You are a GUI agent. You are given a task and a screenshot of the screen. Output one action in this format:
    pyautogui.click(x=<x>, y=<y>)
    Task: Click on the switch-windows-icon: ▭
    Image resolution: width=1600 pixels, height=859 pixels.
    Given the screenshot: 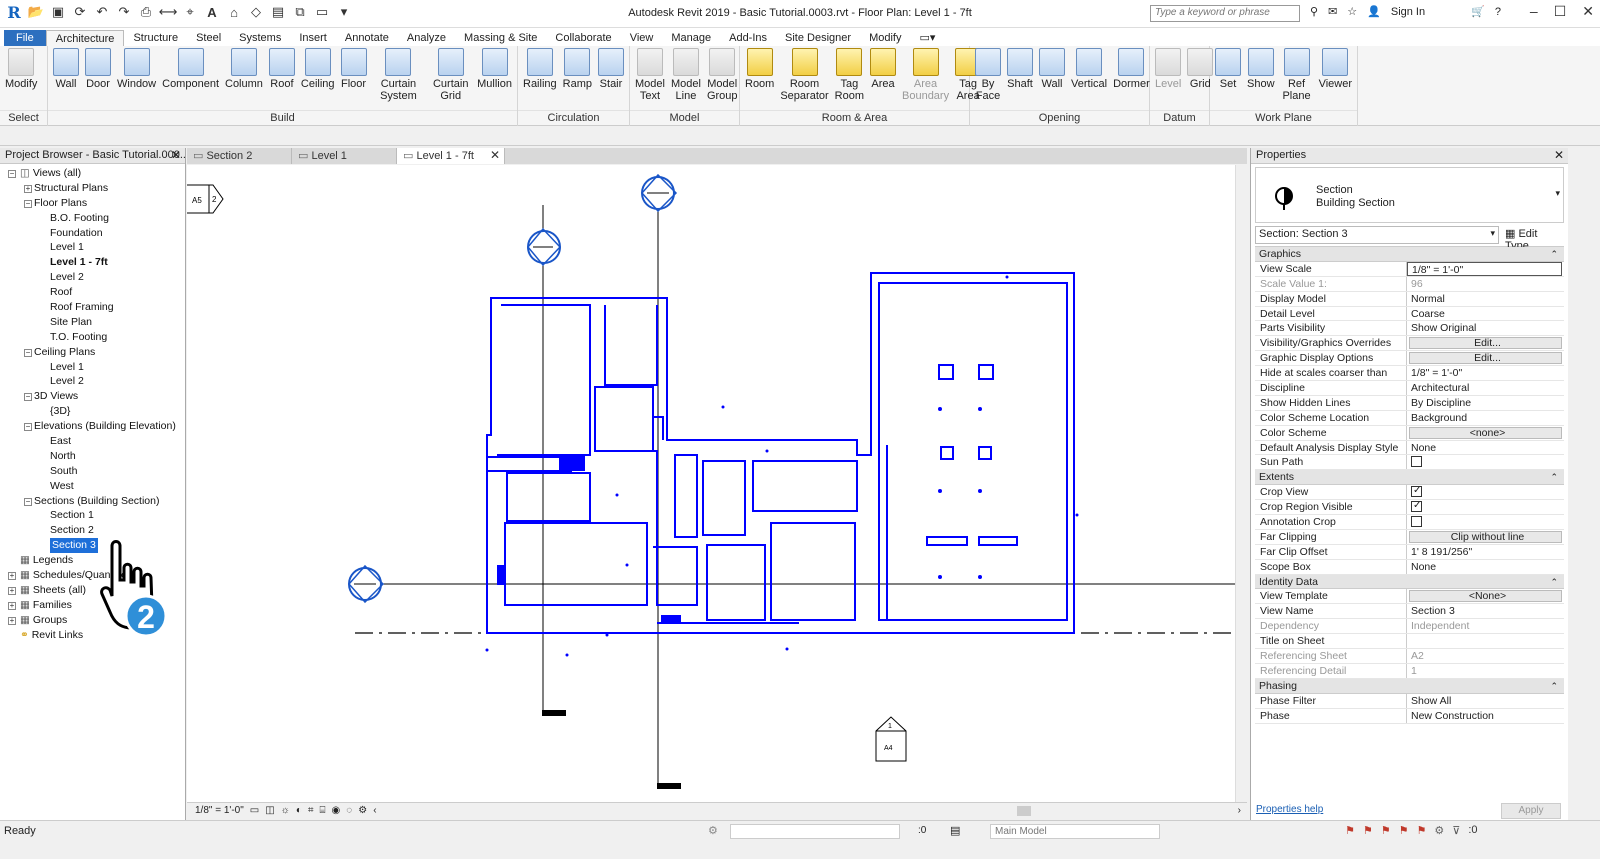 What is the action you would take?
    pyautogui.click(x=322, y=12)
    